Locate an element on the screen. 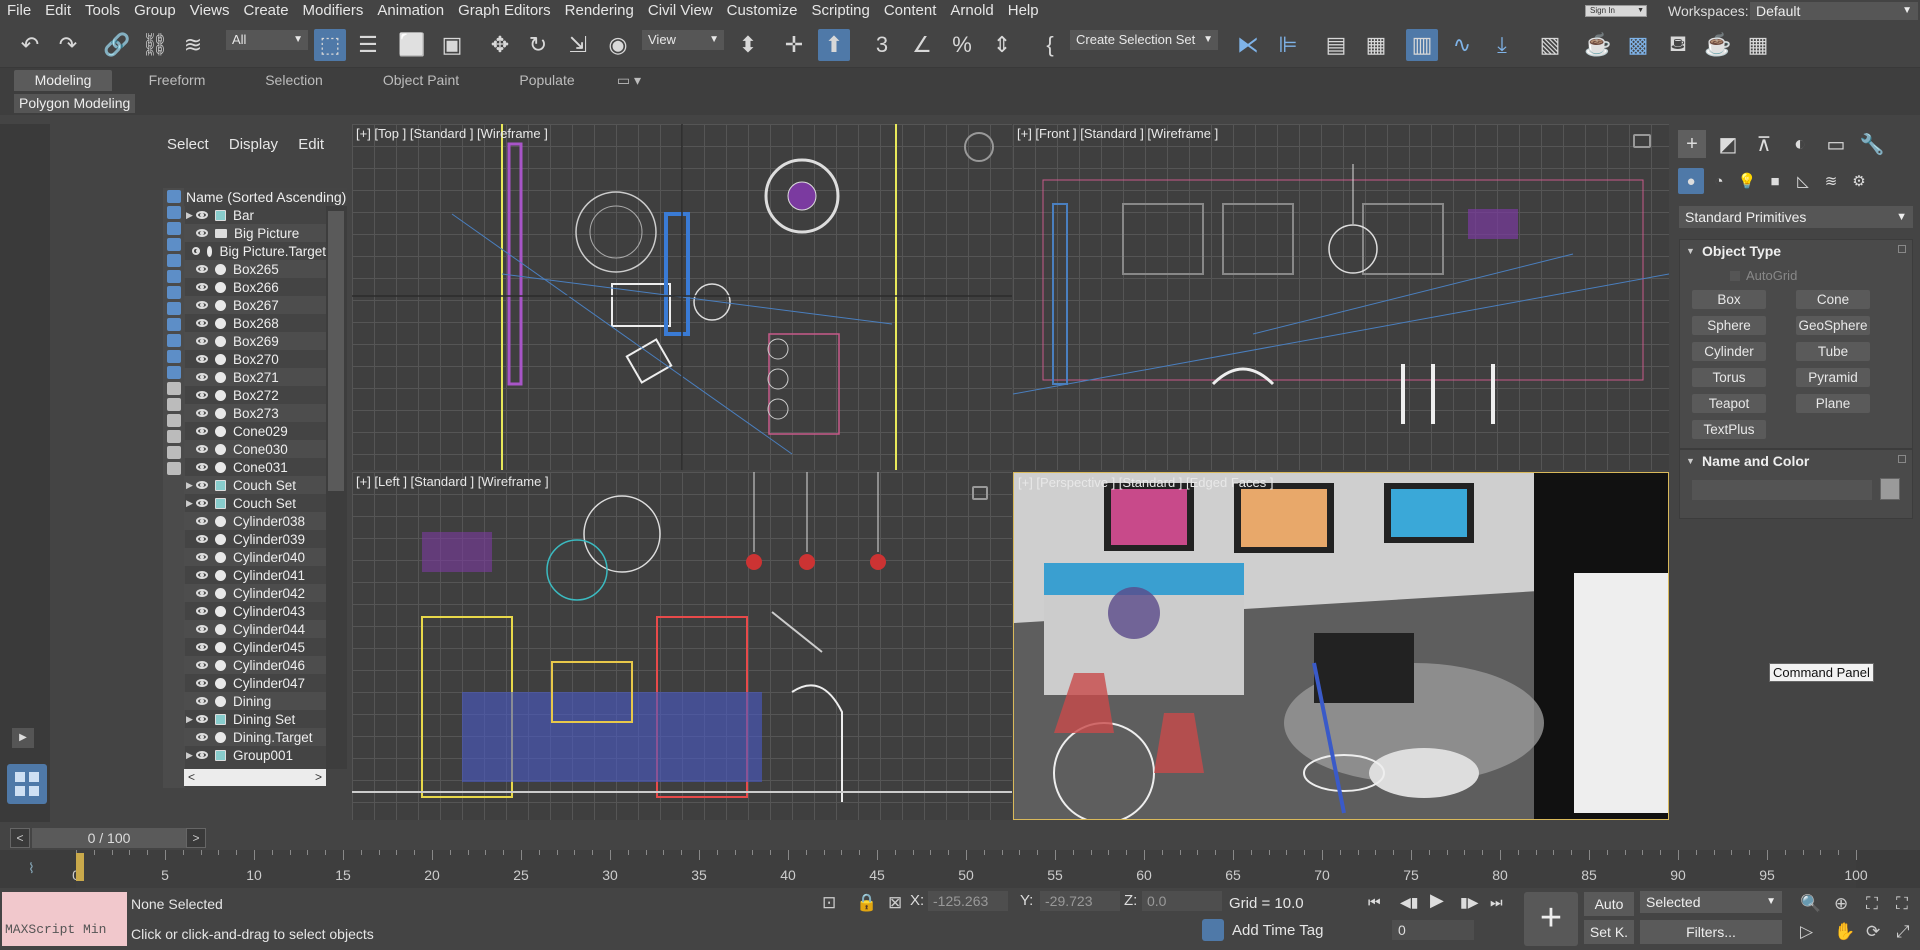 The image size is (1920, 950). scene-explorer-scrollbar is located at coordinates (336, 487).